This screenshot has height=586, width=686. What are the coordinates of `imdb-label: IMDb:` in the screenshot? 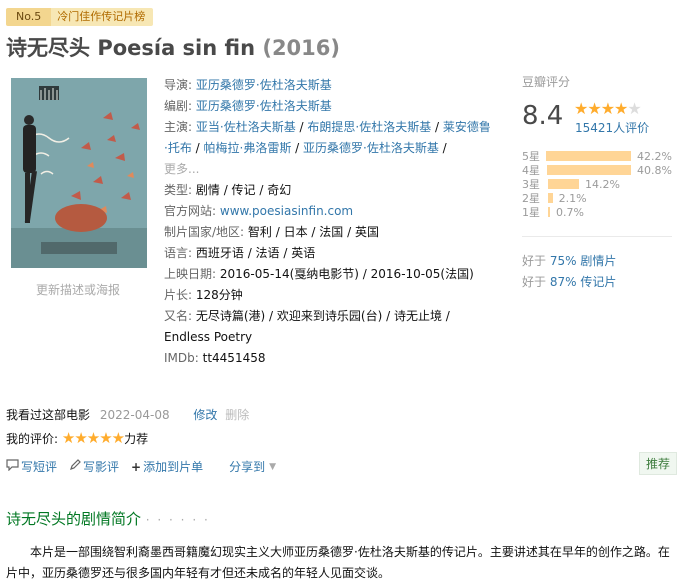 It's located at (181, 358).